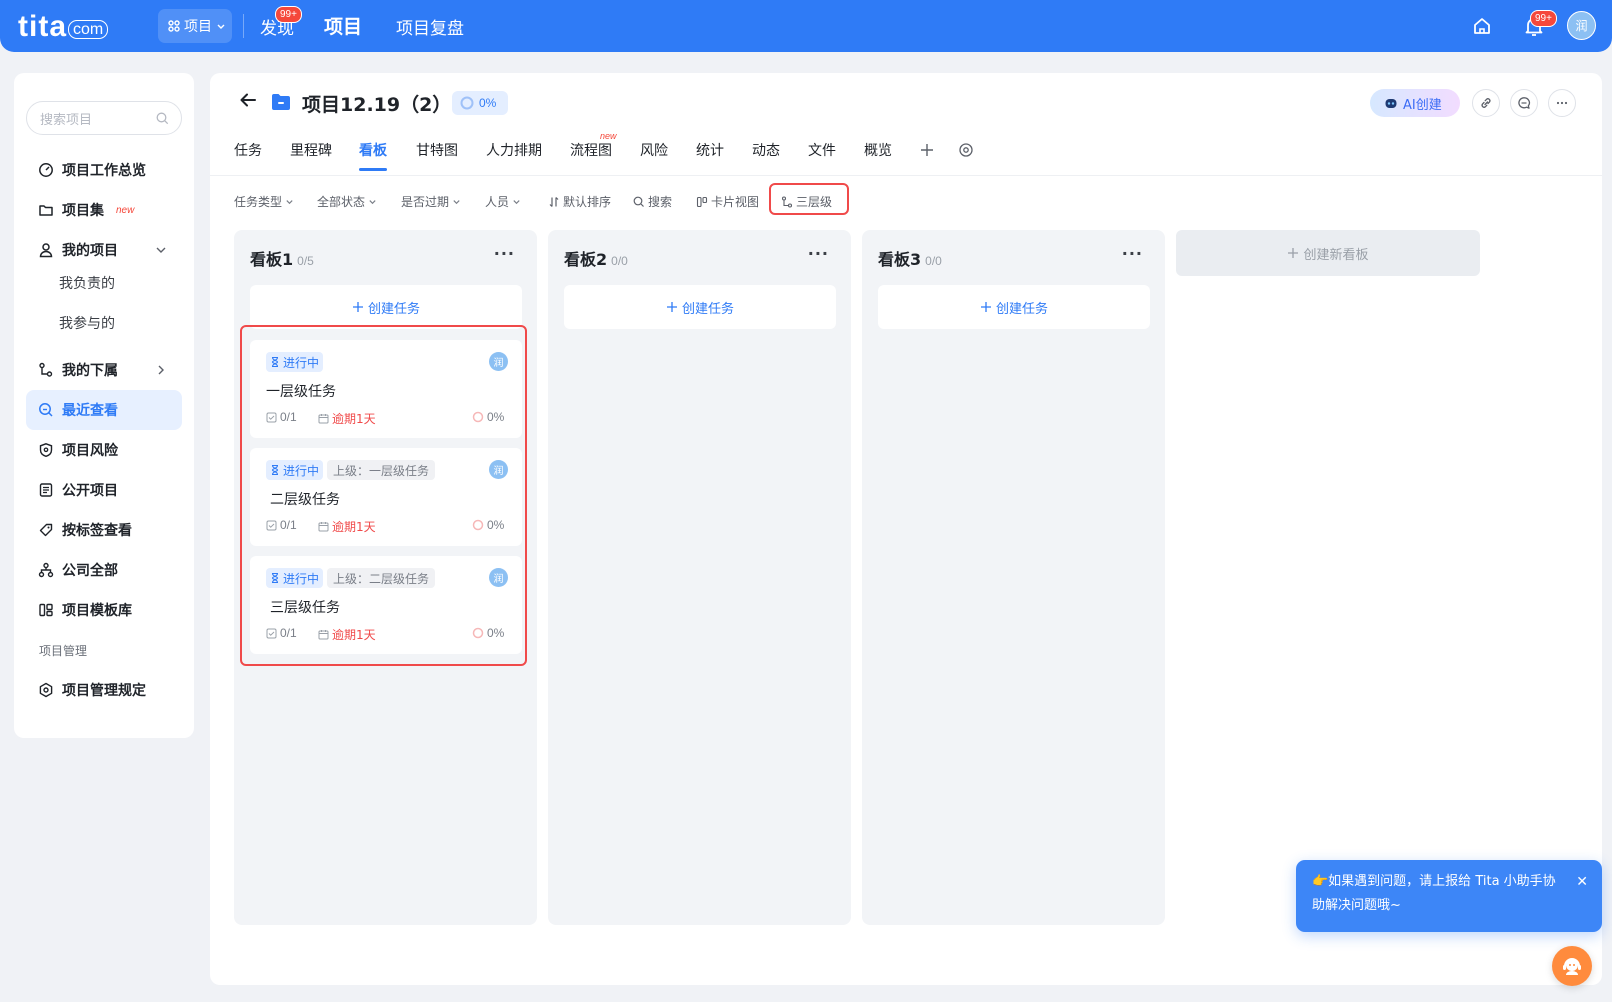 This screenshot has width=1612, height=1002. Describe the element at coordinates (822, 150) in the screenshot. I see `tab-files: 文件` at that location.